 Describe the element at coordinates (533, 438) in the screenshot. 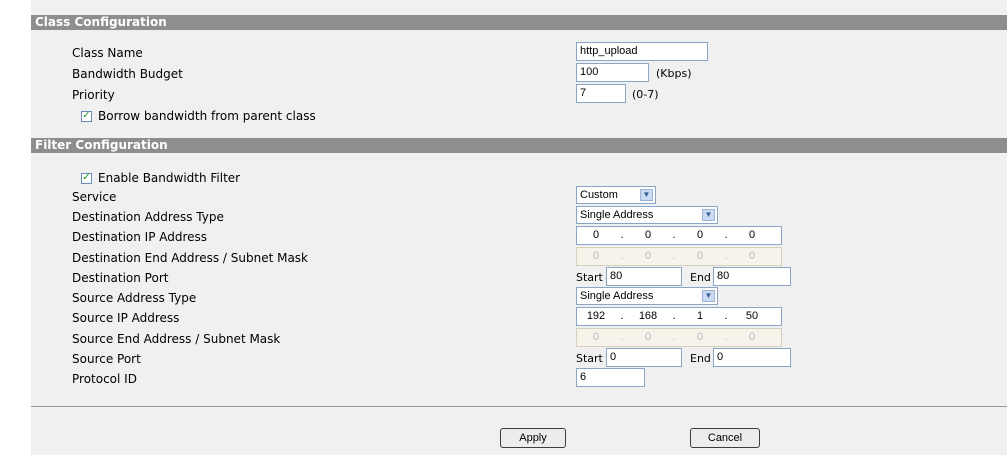

I see `apply-button: Apply` at that location.